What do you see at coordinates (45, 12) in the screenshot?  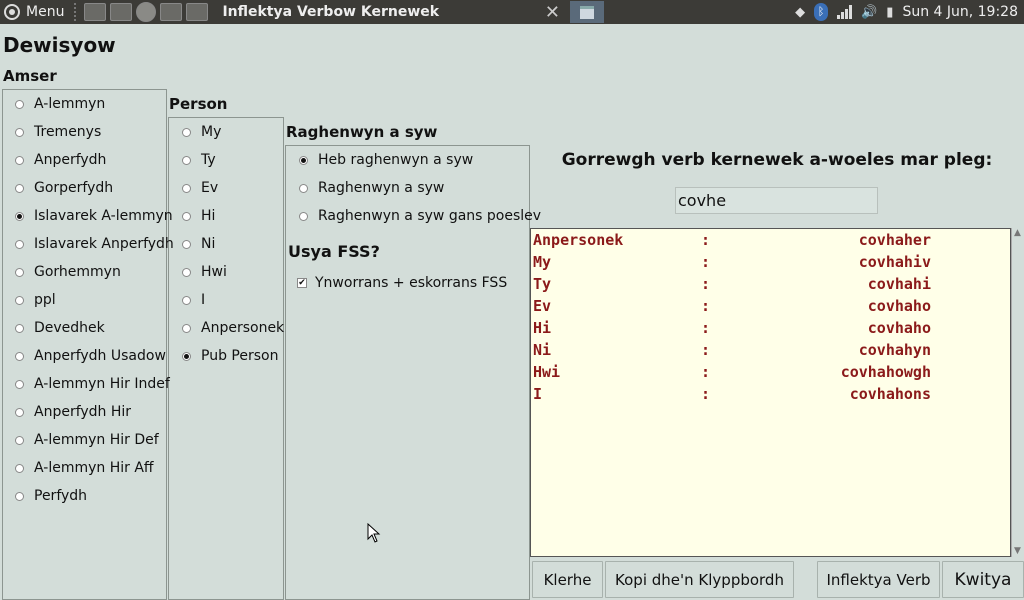 I see `menu-label: Menu` at bounding box center [45, 12].